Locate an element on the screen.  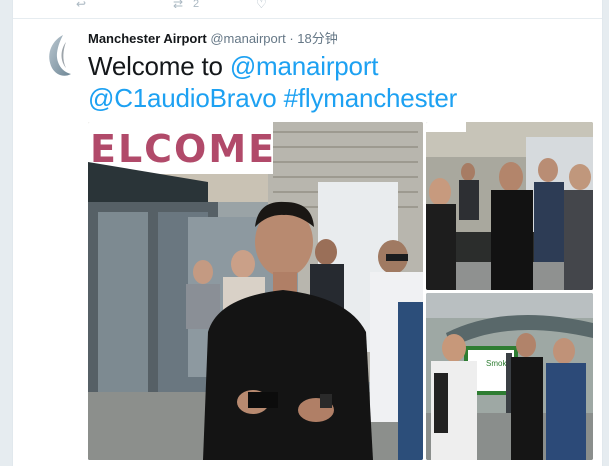
author-name: Manchester Airport is located at coordinates (147, 38).